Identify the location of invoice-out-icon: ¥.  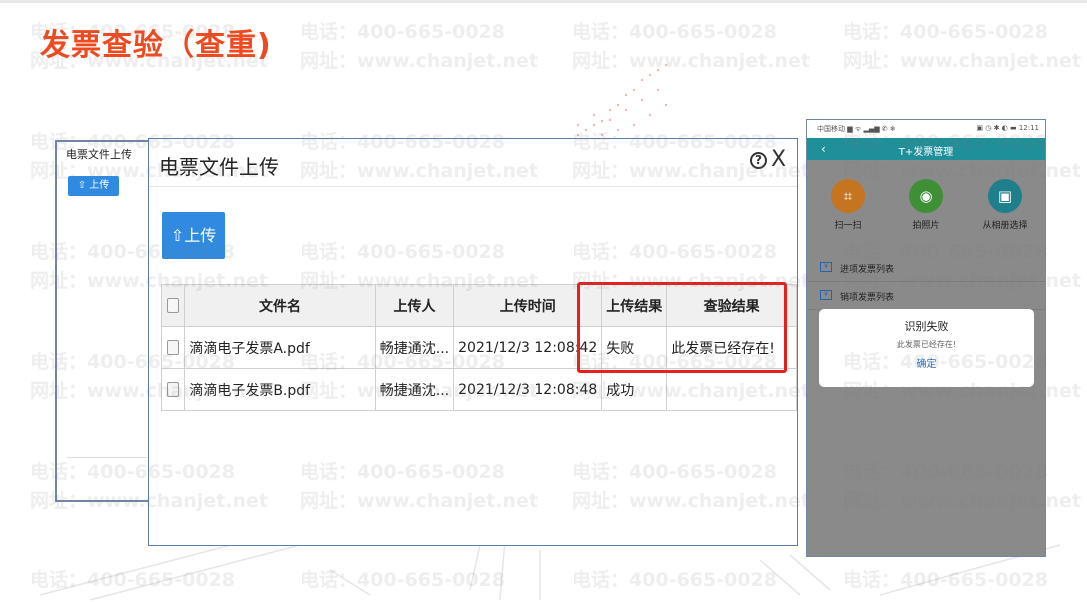
(826, 295).